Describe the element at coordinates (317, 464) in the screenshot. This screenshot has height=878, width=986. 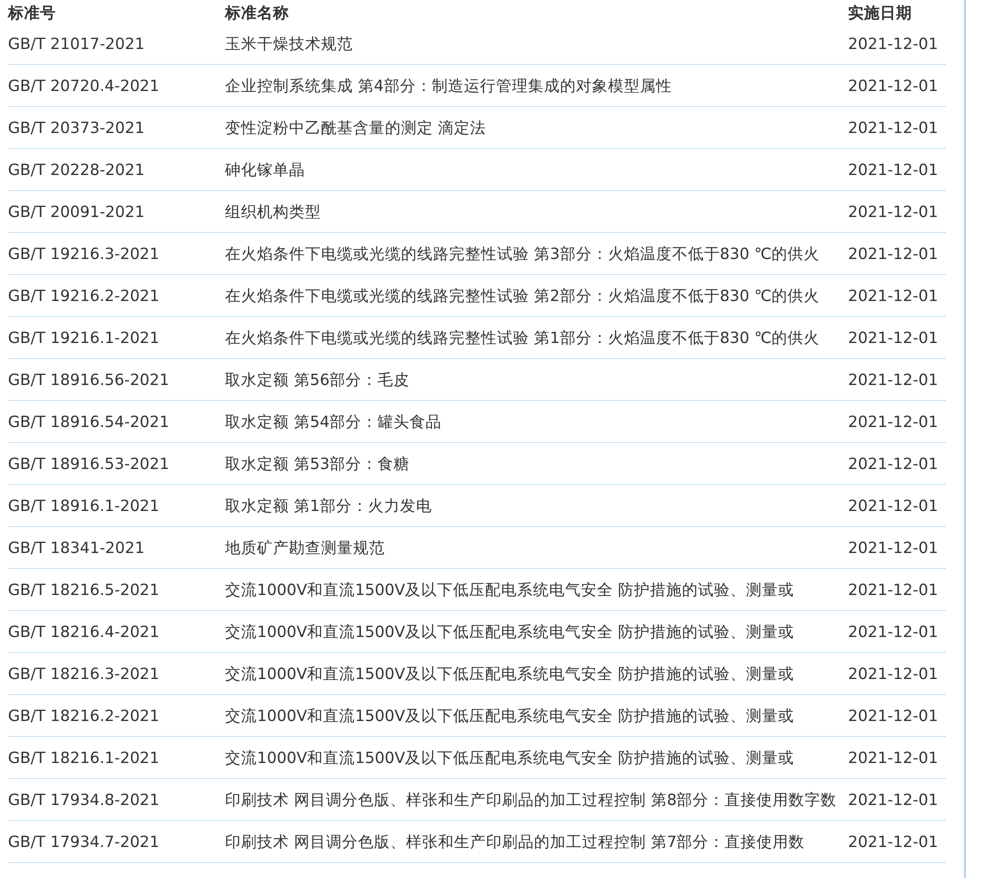
I see `table-cell: 取水定额 第53部分：食糖` at that location.